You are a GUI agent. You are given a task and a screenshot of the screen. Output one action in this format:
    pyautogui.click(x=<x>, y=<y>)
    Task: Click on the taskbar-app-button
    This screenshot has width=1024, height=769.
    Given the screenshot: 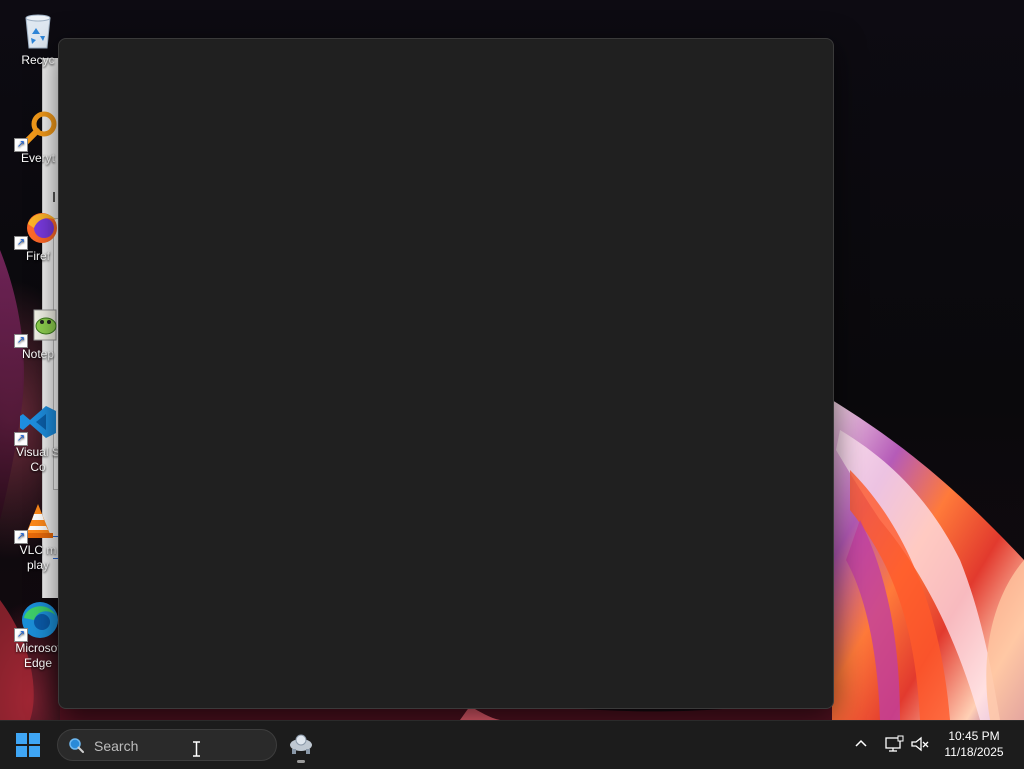 What is the action you would take?
    pyautogui.click(x=301, y=746)
    